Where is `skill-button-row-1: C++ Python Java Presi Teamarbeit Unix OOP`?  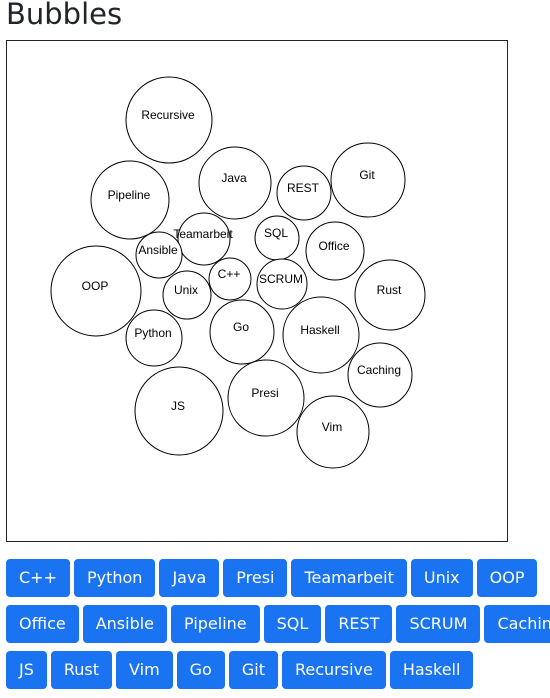
skill-button-row-1: C++ Python Java Presi Teamarbeit Unix OOP is located at coordinates (272, 578).